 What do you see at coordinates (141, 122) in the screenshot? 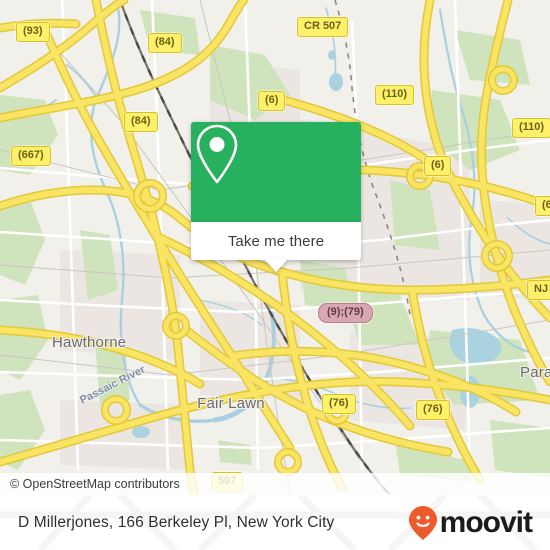
I see `route-shield-84-b: (84)` at bounding box center [141, 122].